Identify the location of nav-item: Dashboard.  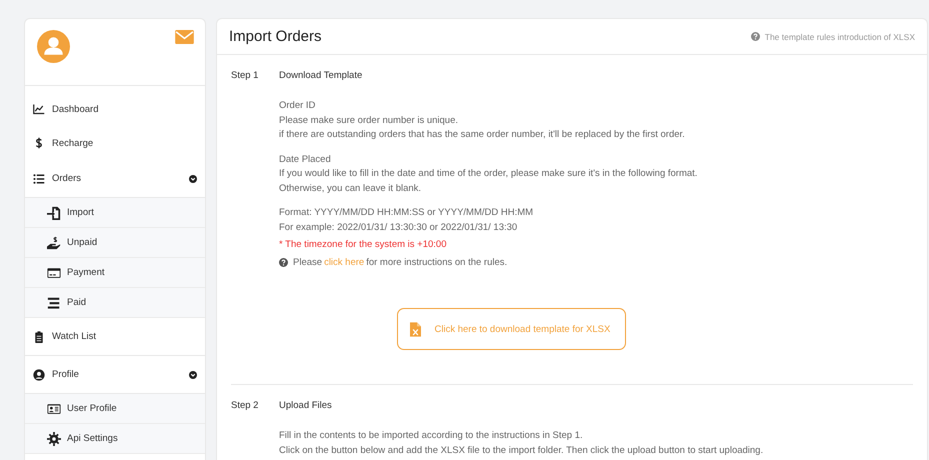
(115, 109).